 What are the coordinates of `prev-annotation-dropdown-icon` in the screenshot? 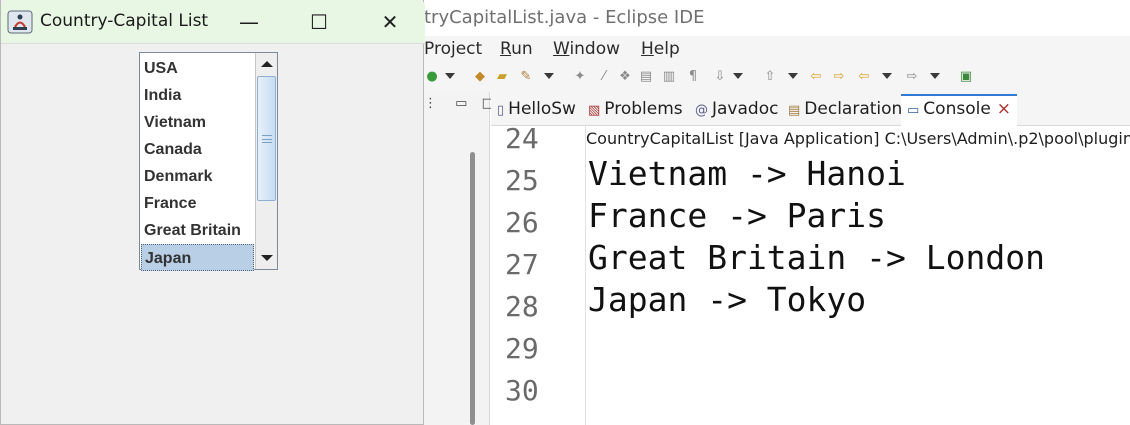 It's located at (793, 76).